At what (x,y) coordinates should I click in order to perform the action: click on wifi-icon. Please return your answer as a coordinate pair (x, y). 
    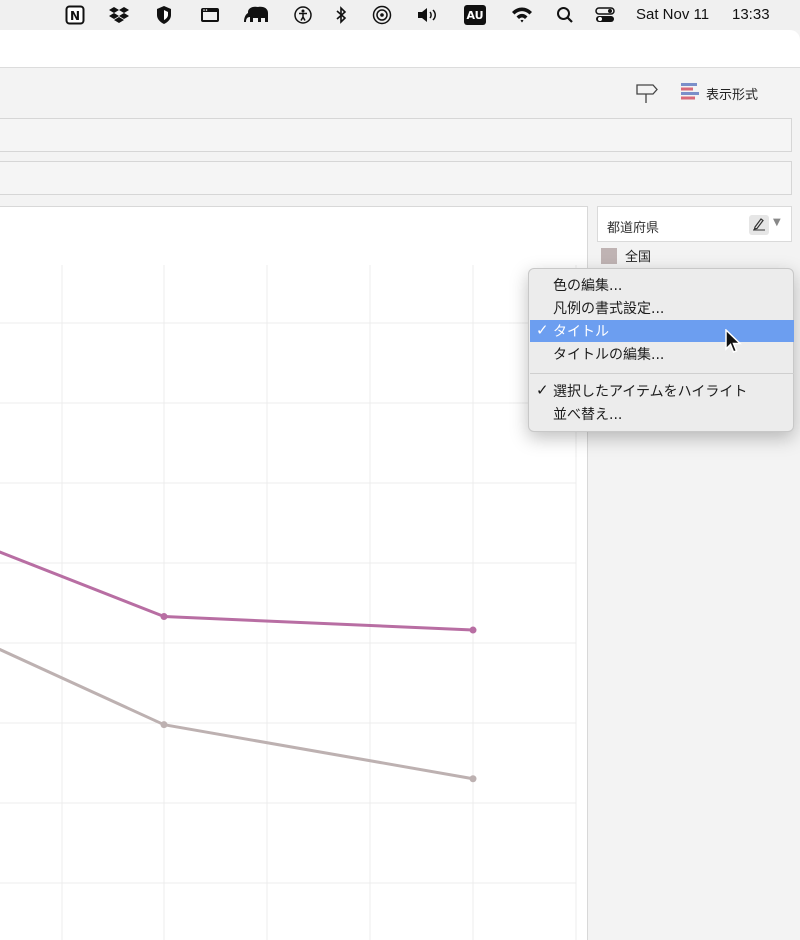
    Looking at the image, I should click on (522, 15).